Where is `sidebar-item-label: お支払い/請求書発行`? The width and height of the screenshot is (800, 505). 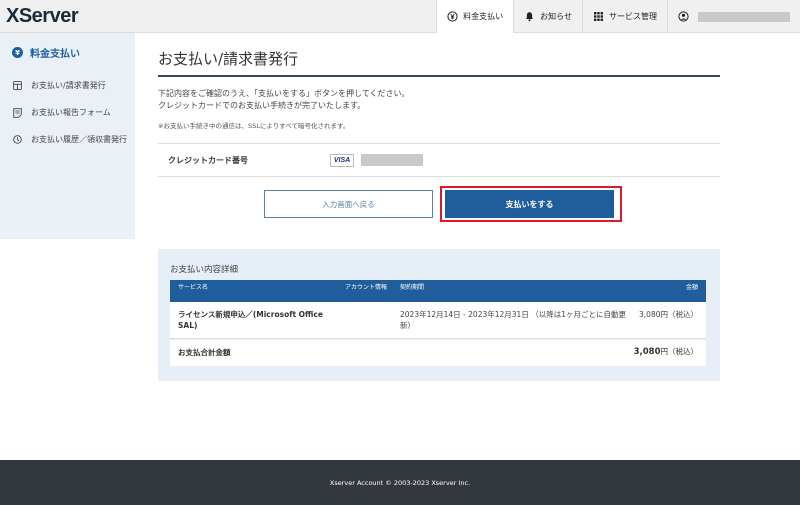 sidebar-item-label: お支払い/請求書発行 is located at coordinates (68, 85).